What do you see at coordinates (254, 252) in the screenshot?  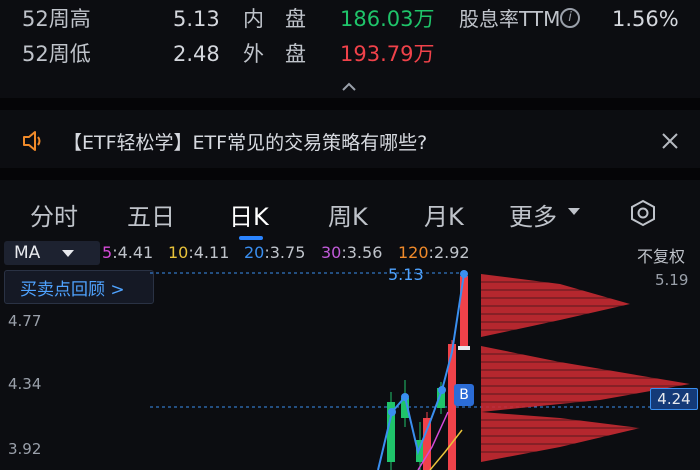 I see `ma-20-key: 20` at bounding box center [254, 252].